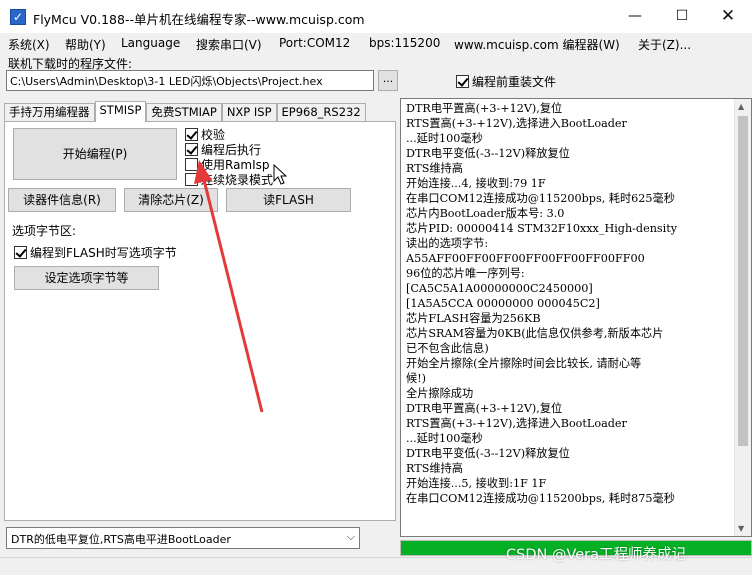  I want to click on annotation-arrow, so click(229, 286).